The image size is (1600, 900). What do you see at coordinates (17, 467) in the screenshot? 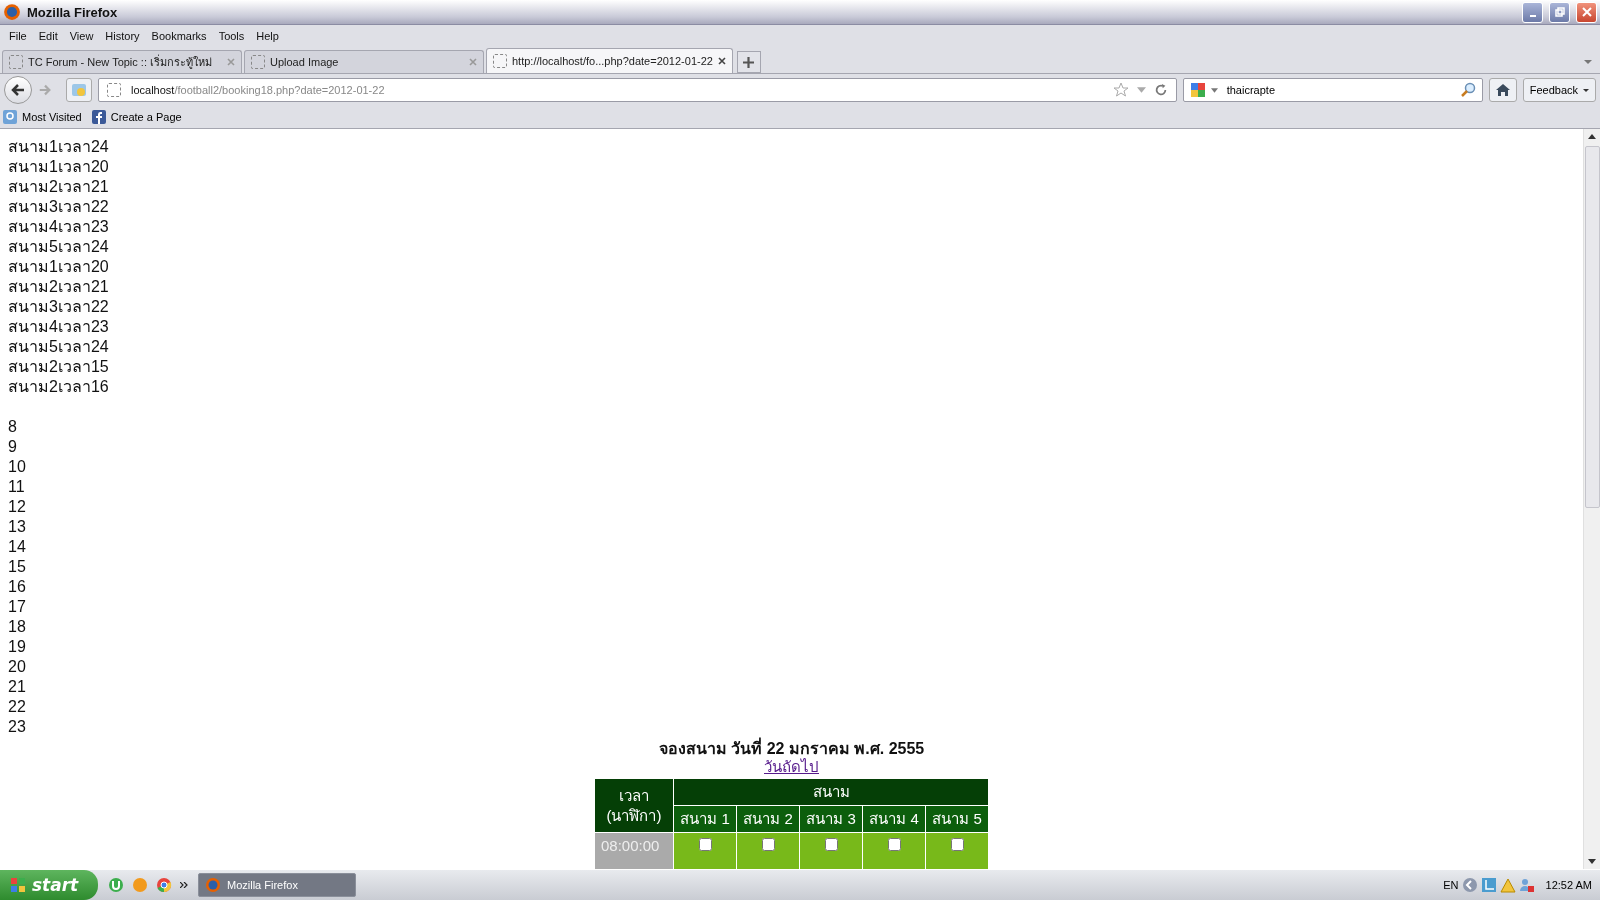
I see `output-line: 10` at bounding box center [17, 467].